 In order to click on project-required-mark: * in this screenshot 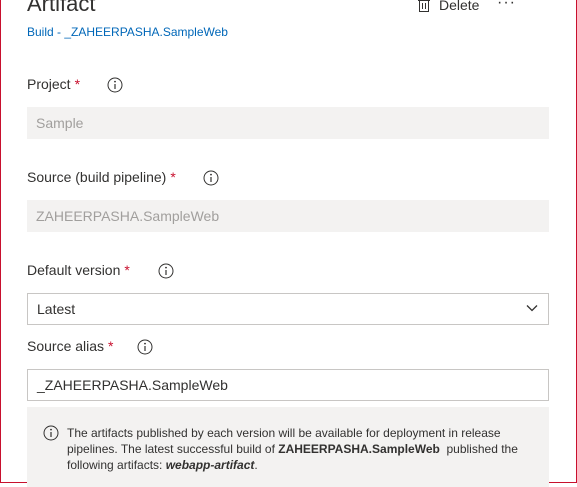, I will do `click(77, 84)`.